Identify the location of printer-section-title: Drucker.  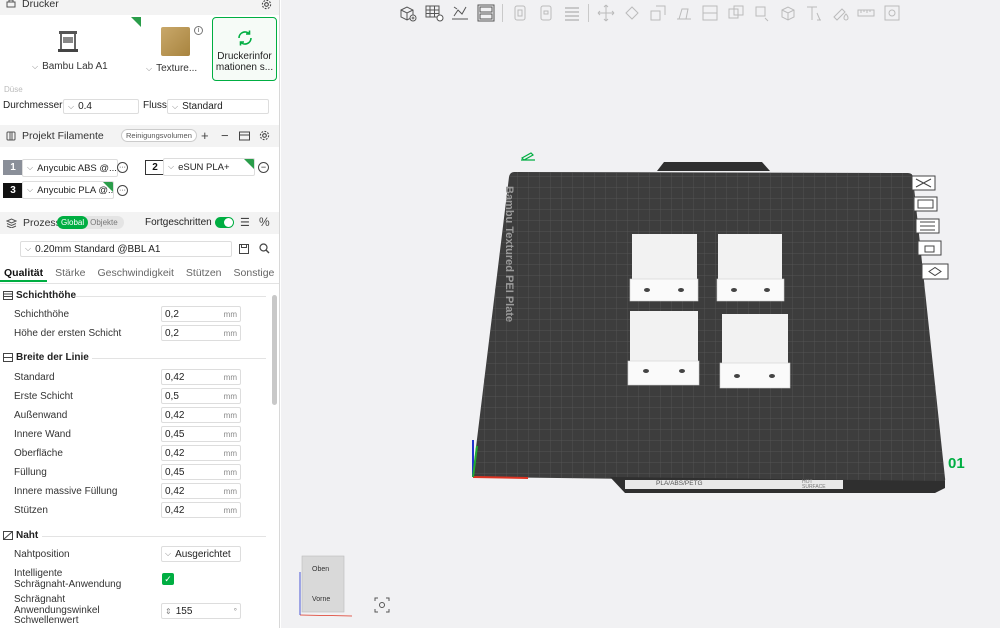
(40, 5).